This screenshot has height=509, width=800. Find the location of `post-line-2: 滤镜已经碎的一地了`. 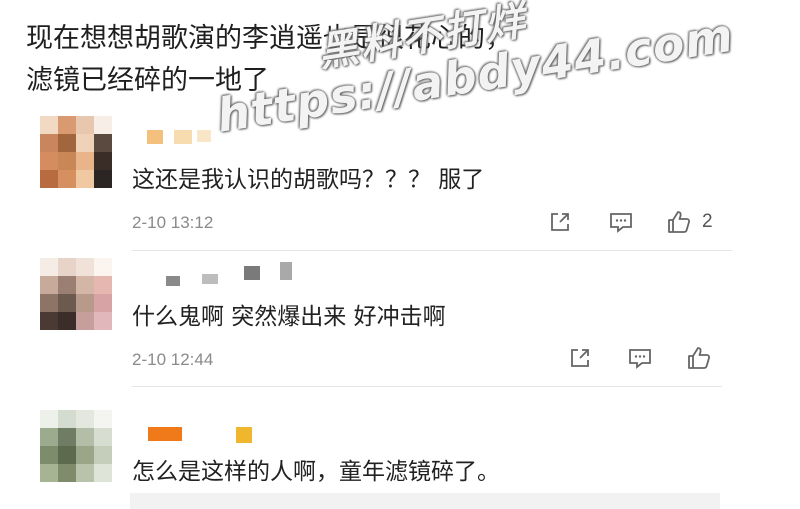

post-line-2: 滤镜已经碎的一地了 is located at coordinates (147, 80).